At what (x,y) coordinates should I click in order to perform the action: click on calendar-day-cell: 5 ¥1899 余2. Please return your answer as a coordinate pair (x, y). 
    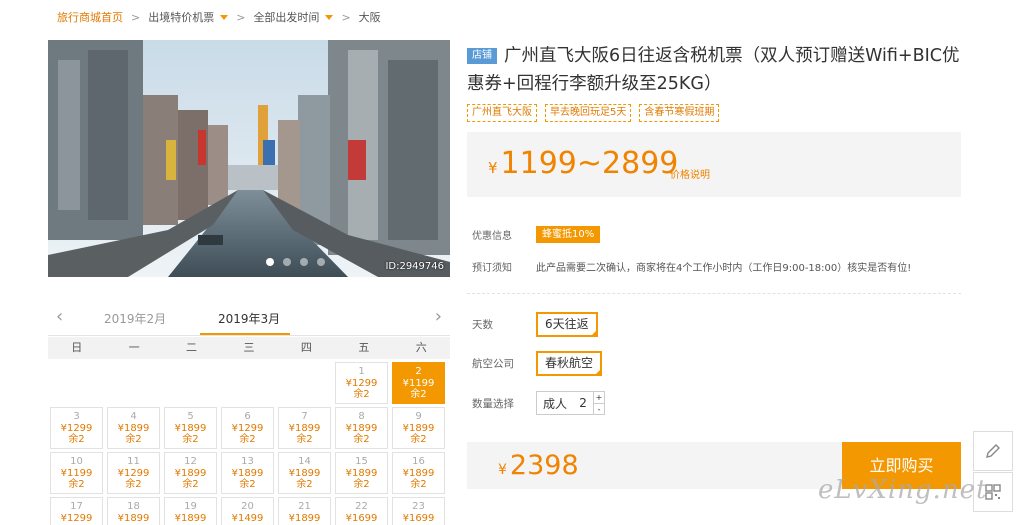
    Looking at the image, I should click on (190, 428).